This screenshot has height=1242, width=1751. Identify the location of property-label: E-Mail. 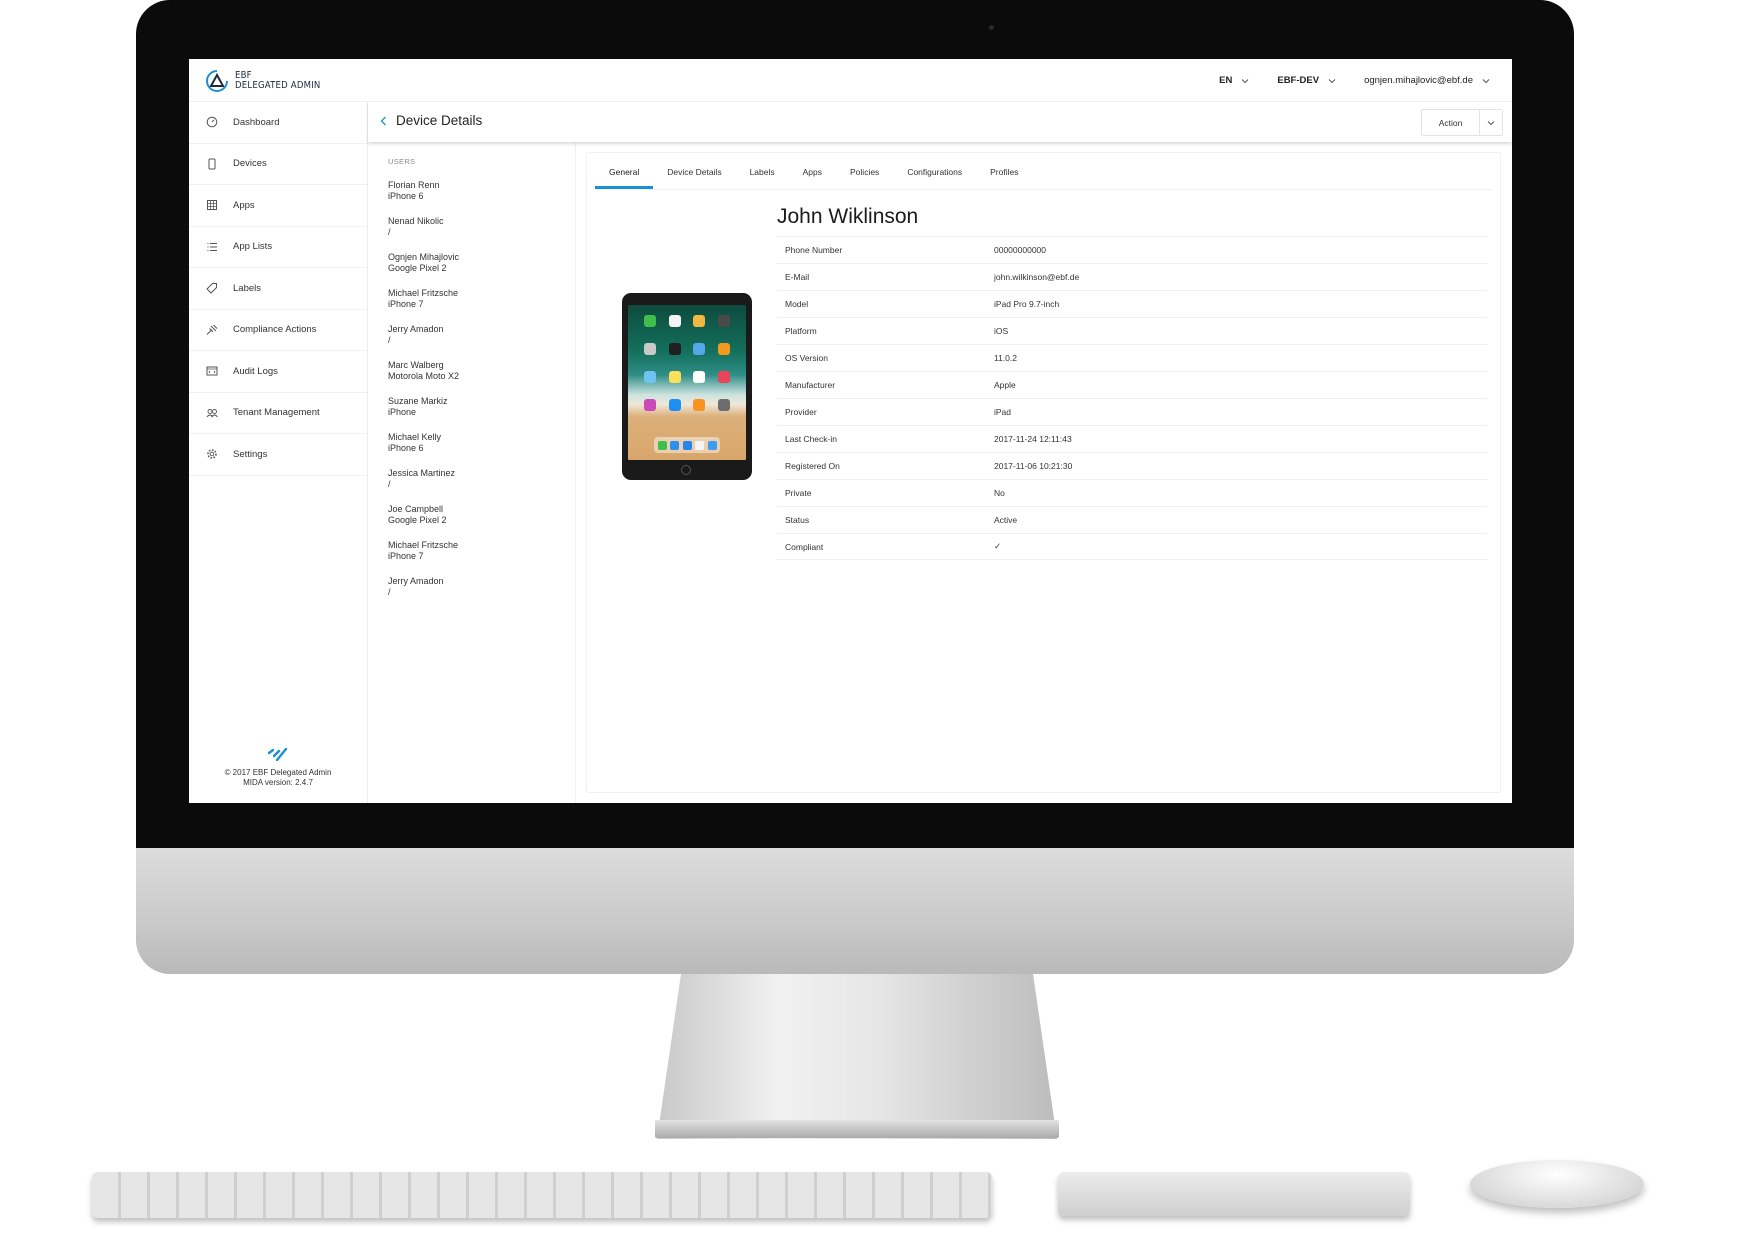
(797, 277).